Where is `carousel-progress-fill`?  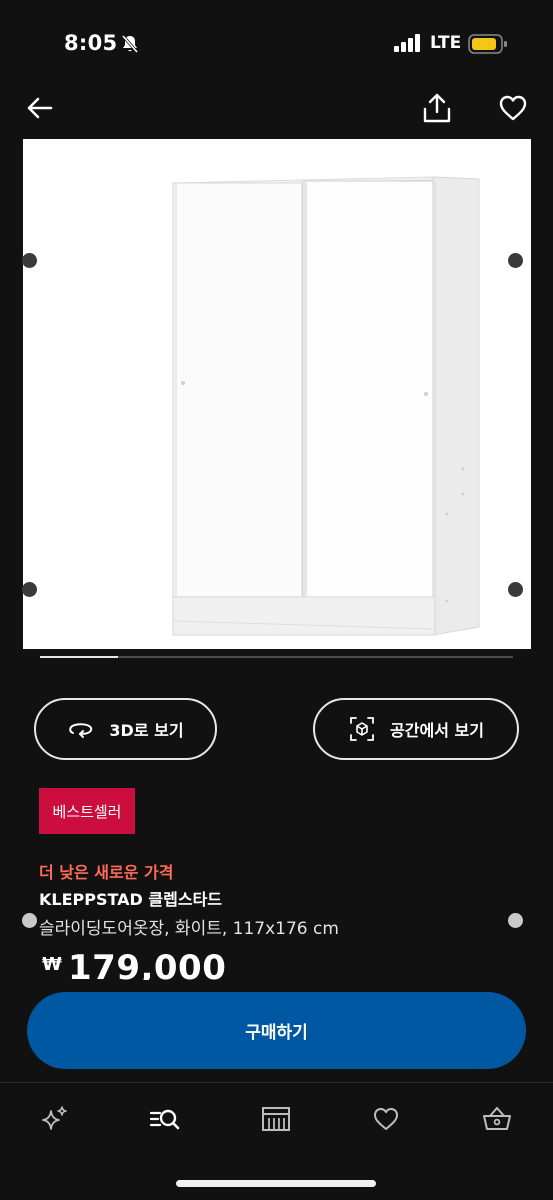 carousel-progress-fill is located at coordinates (79, 657).